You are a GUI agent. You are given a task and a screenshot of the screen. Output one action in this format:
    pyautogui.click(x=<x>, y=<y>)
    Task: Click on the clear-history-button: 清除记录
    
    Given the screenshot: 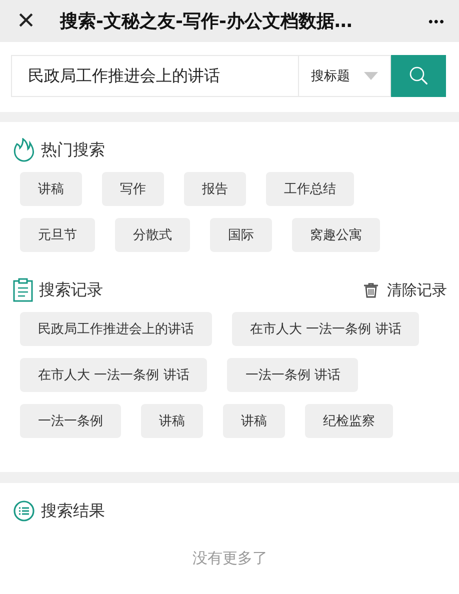 What is the action you would take?
    pyautogui.click(x=405, y=290)
    